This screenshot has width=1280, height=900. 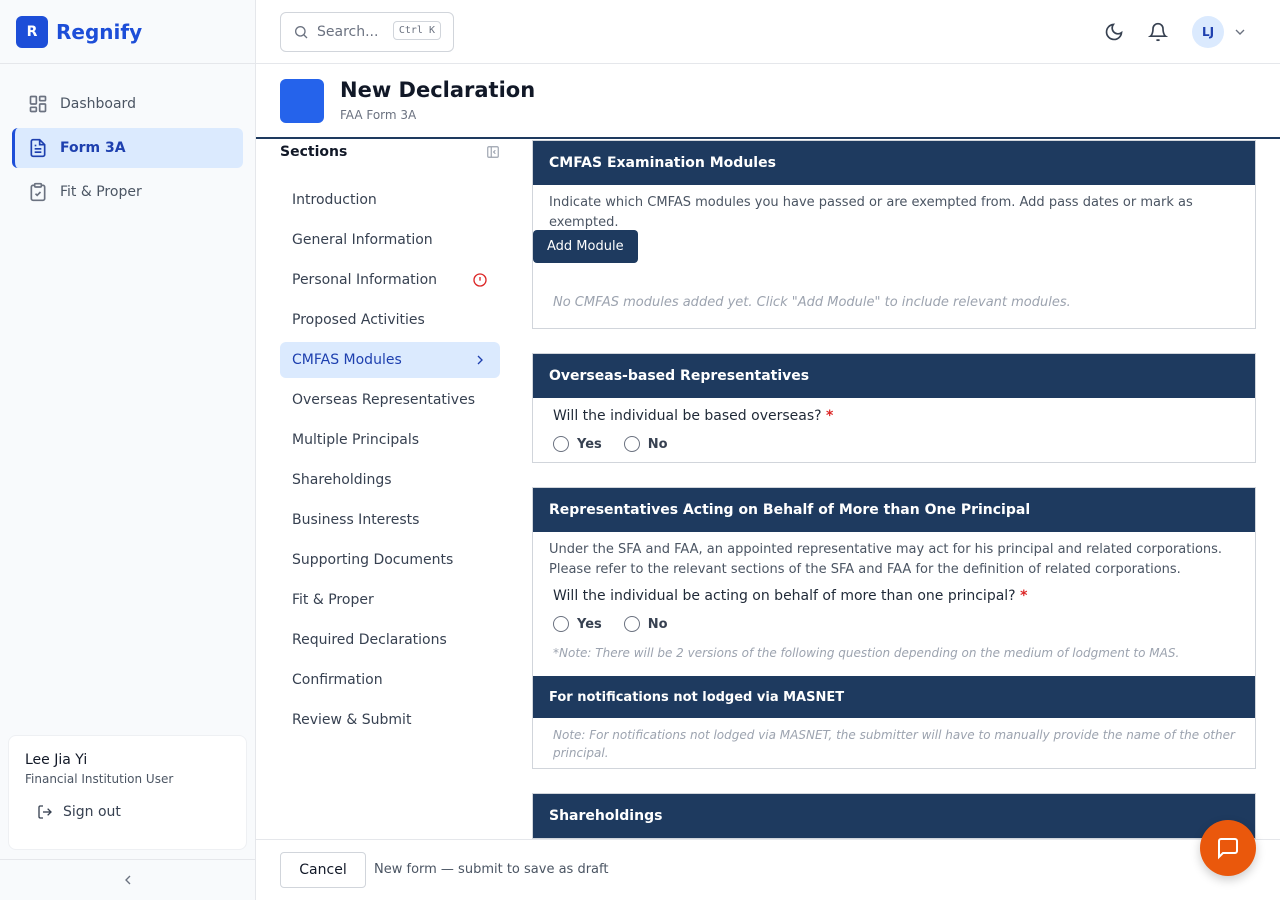 I want to click on document-icon, so click(x=38, y=148).